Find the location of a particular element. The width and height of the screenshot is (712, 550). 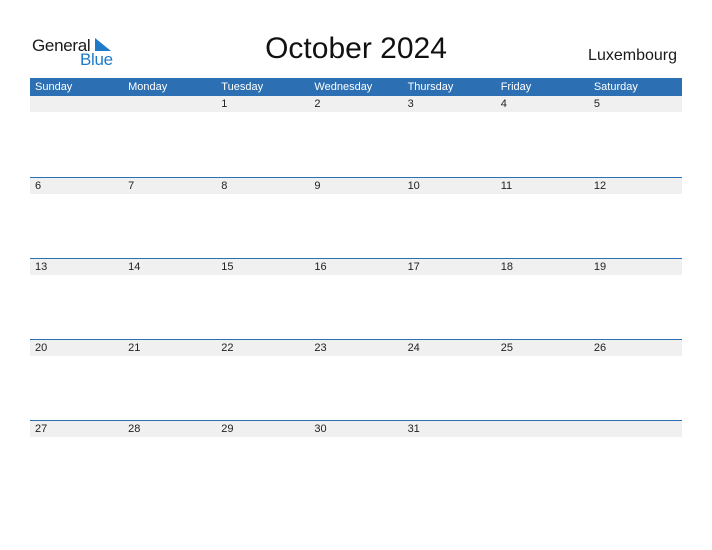

weekday-saturday: Saturday is located at coordinates (615, 87).